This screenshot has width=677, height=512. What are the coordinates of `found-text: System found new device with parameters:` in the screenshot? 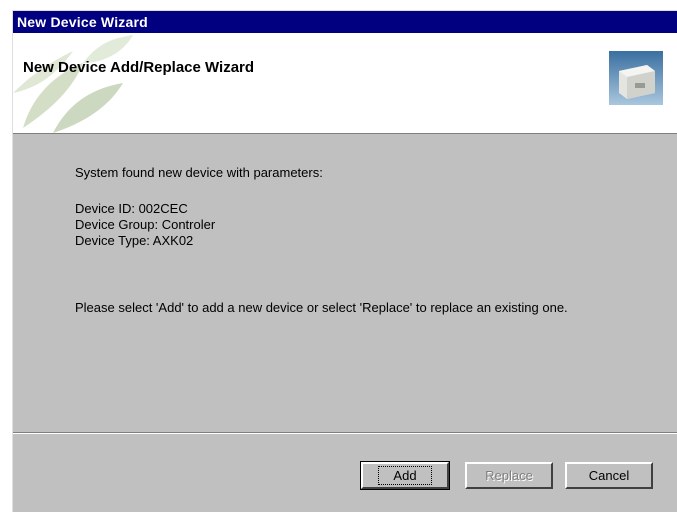 It's located at (199, 172).